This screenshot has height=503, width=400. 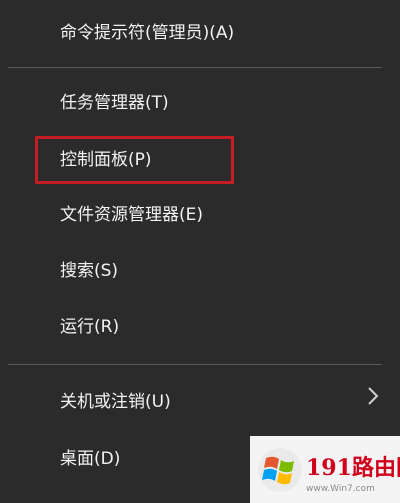 I want to click on chevron-right-icon, so click(x=373, y=396).